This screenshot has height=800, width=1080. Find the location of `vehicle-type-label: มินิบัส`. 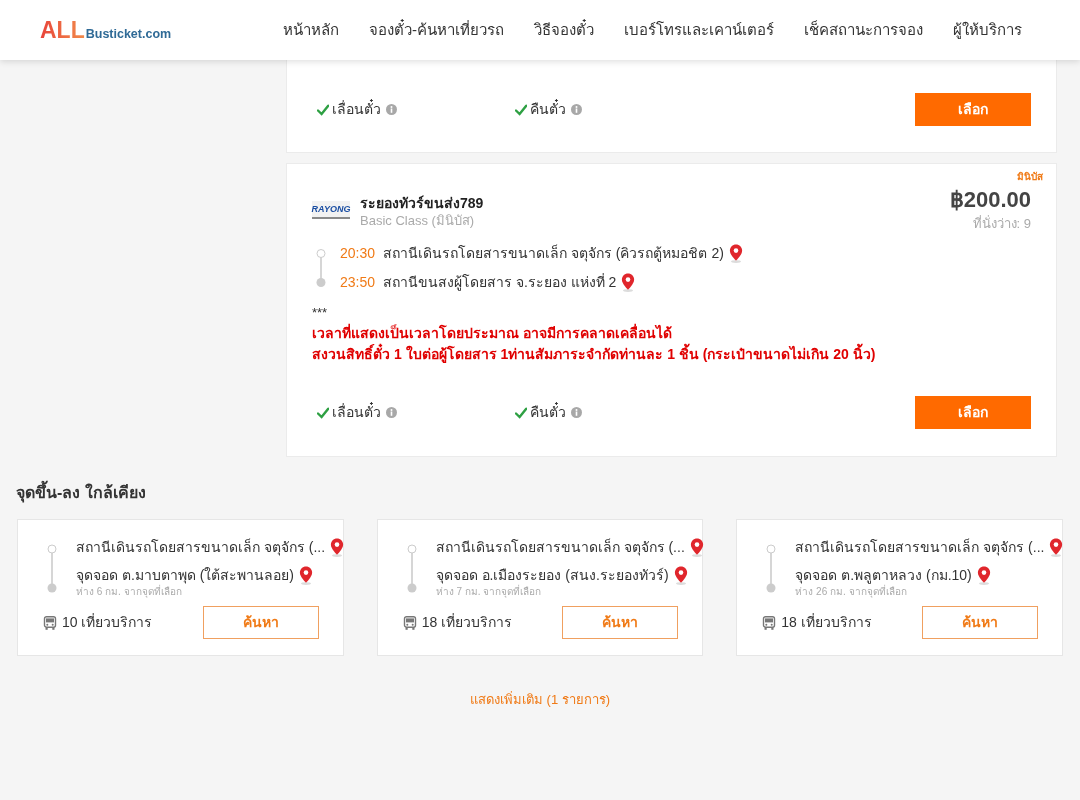

vehicle-type-label: มินิบัส is located at coordinates (1030, 177).